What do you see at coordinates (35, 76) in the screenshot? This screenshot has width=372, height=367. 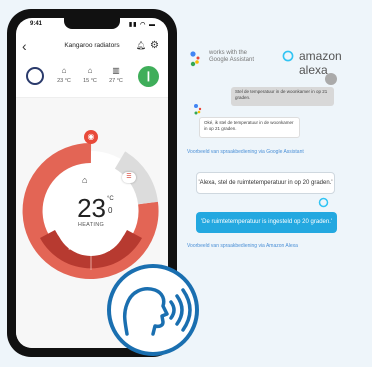 I see `power-toggle-button` at bounding box center [35, 76].